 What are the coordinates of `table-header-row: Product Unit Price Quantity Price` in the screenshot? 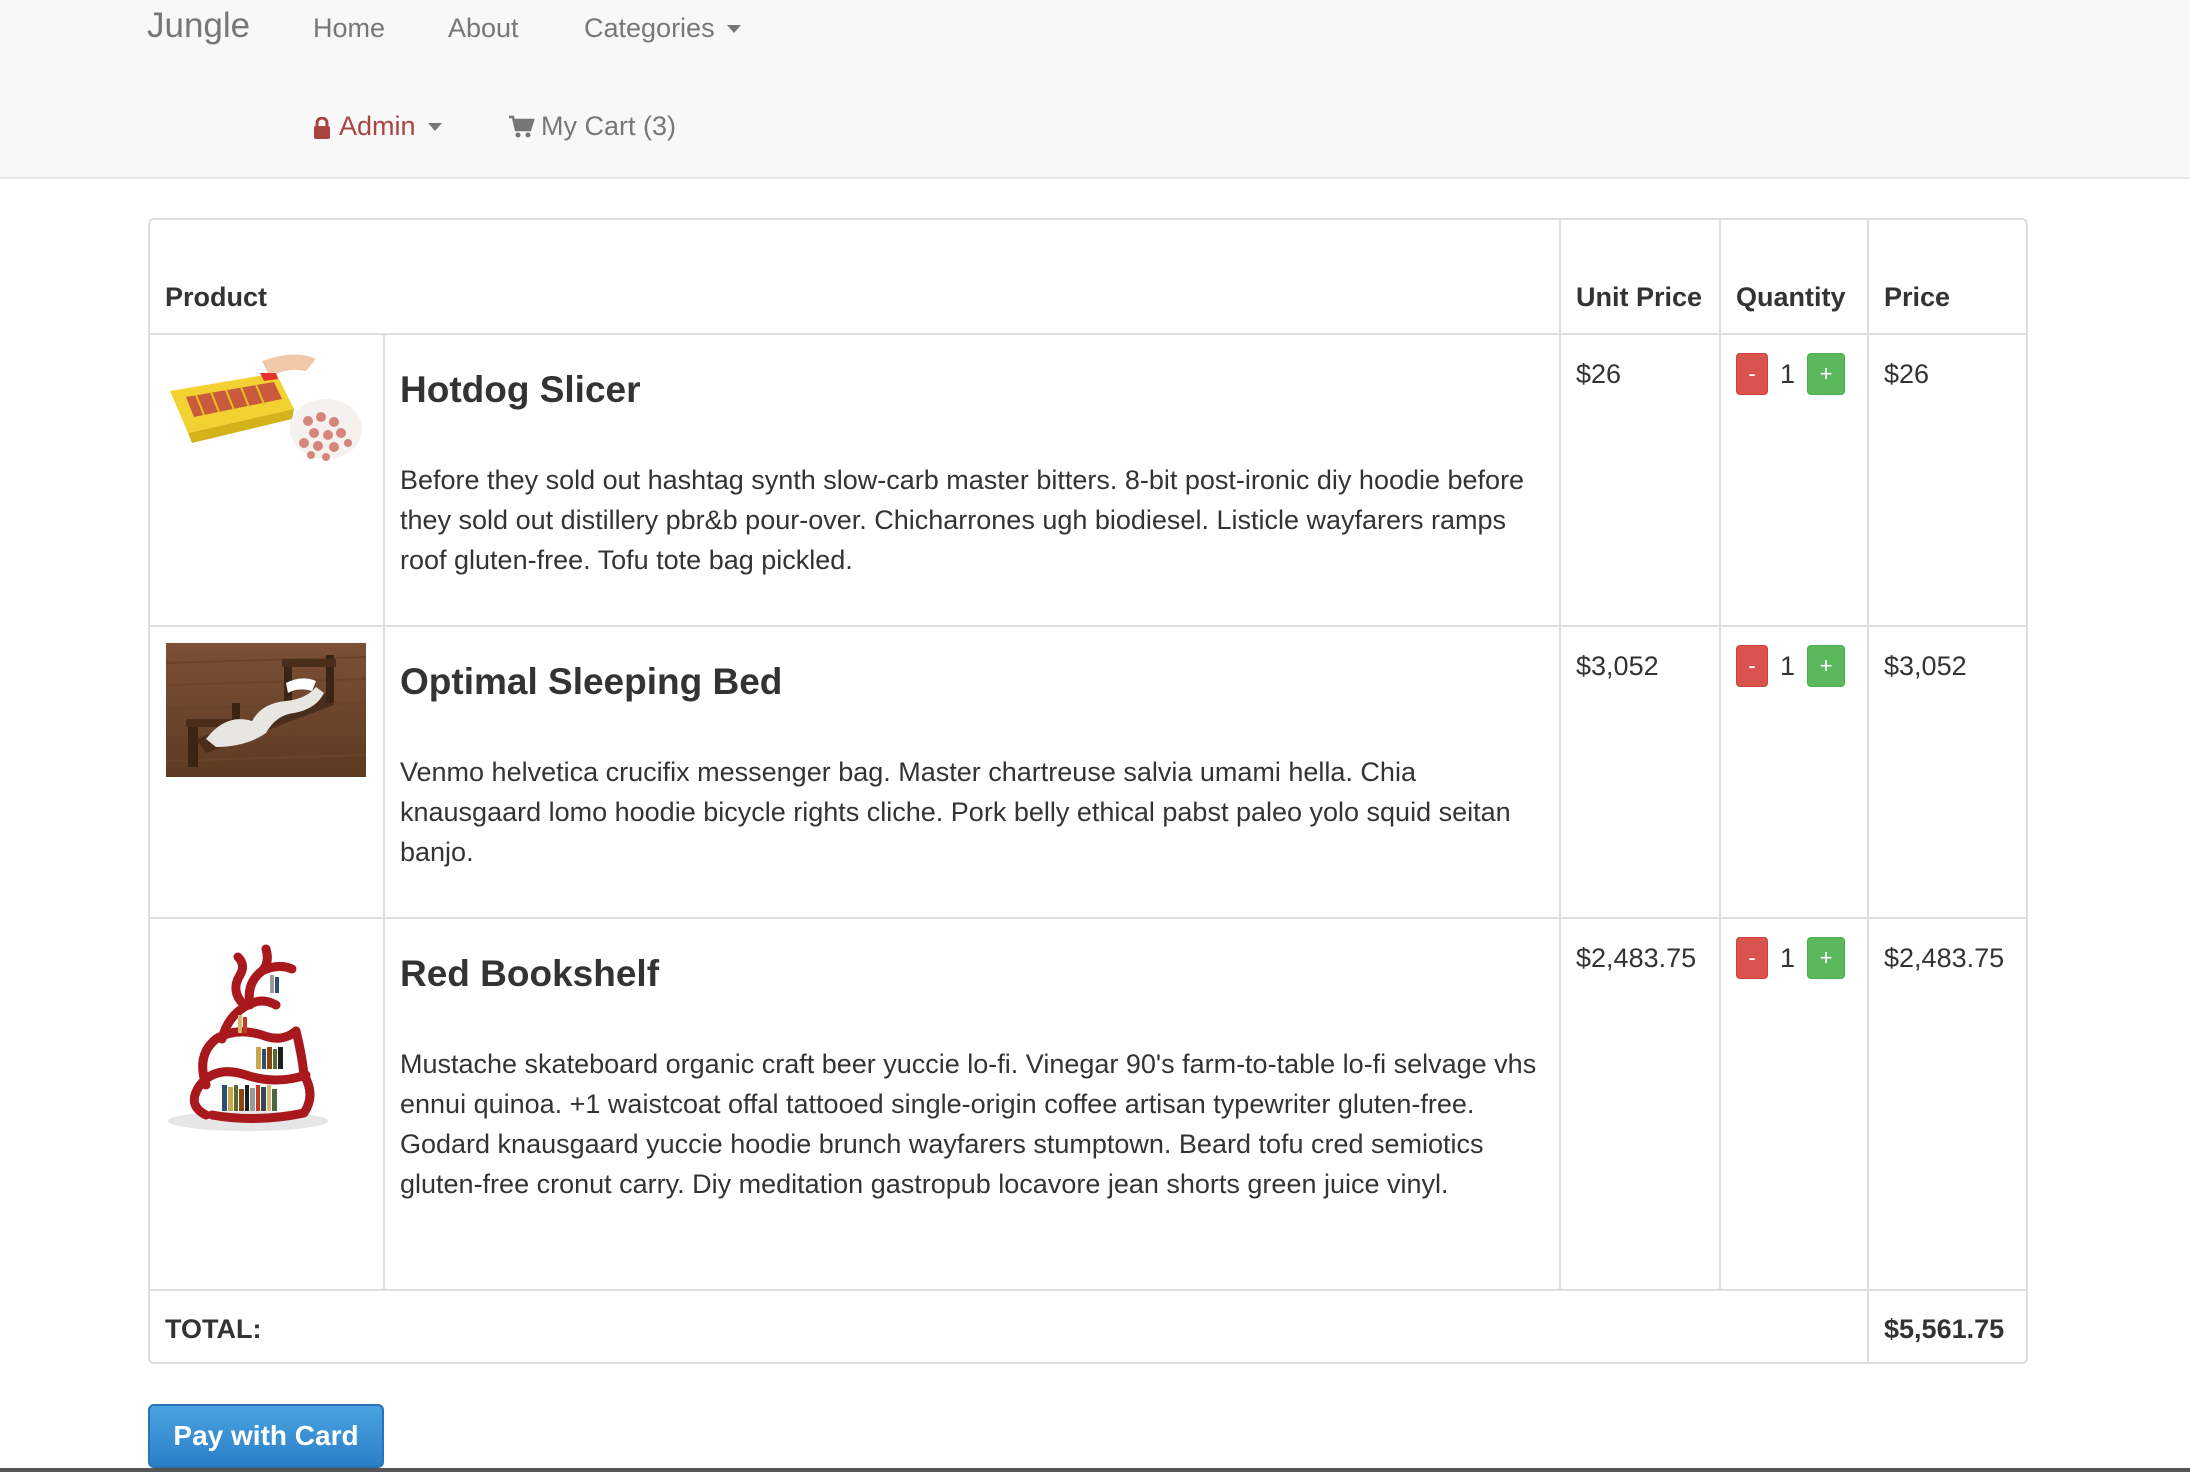 It's located at (1088, 277).